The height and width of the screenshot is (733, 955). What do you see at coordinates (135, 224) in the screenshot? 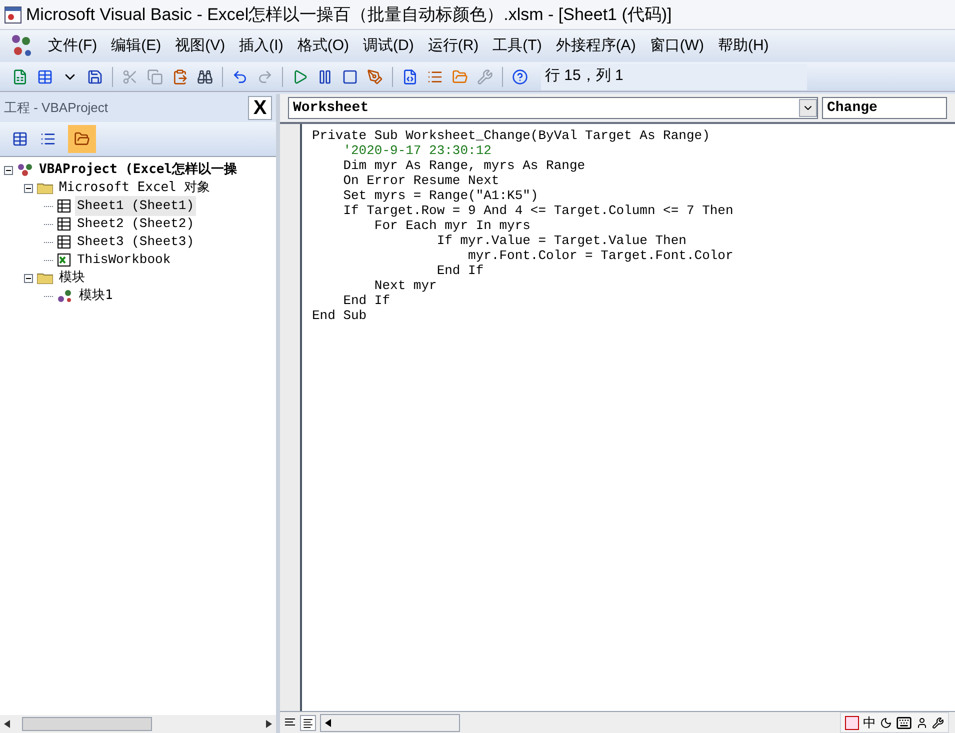
I see `tree-item: Sheet2 (Sheet2)` at bounding box center [135, 224].